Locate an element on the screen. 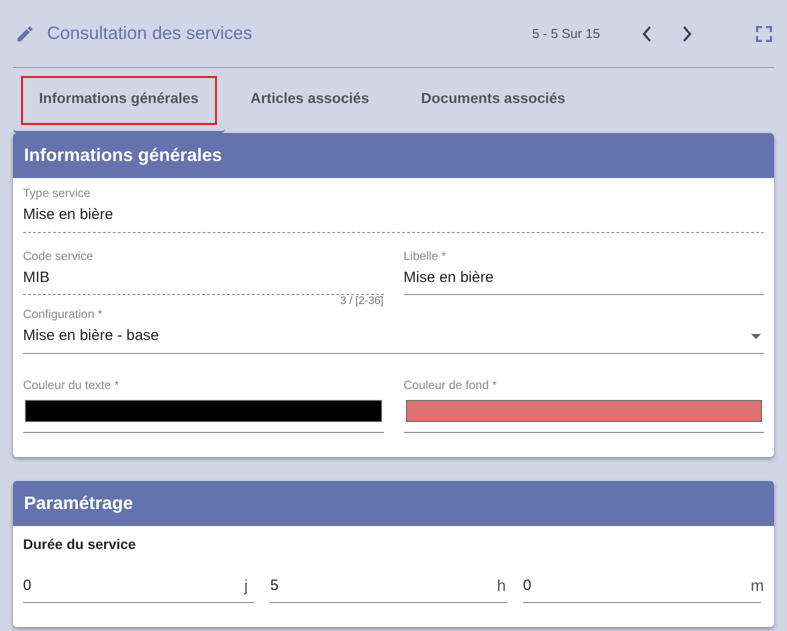 The height and width of the screenshot is (631, 787). dropdown-caret-icon is located at coordinates (756, 336).